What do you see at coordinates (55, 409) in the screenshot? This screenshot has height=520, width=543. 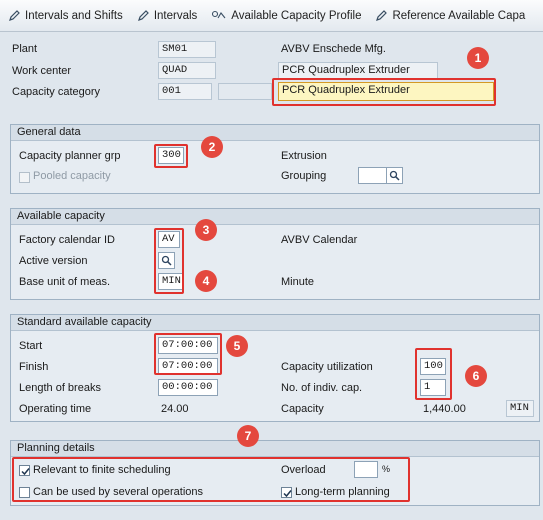 I see `operating-time-label: Operating time` at bounding box center [55, 409].